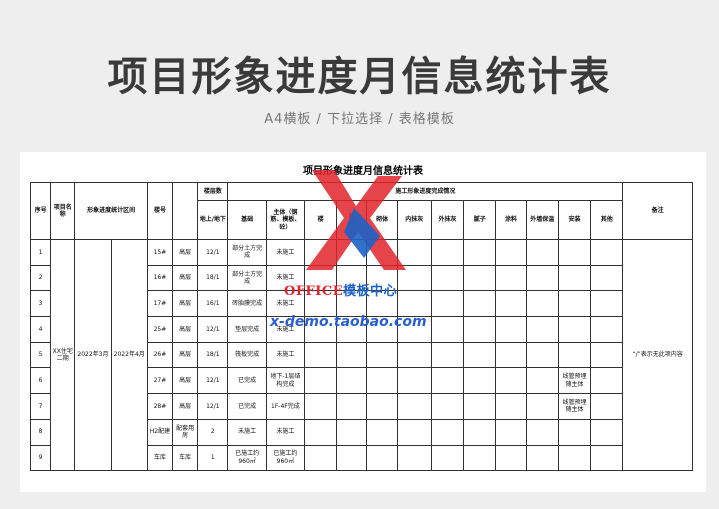 The width and height of the screenshot is (719, 509). I want to click on cell-building: 车库, so click(160, 458).